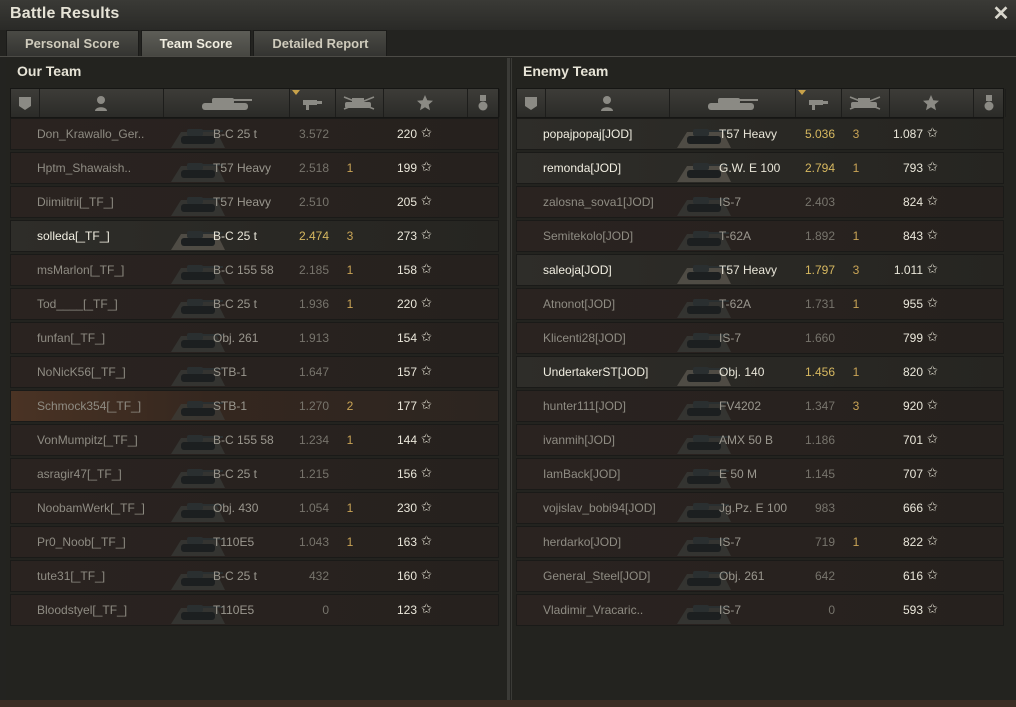 Image resolution: width=1016 pixels, height=707 pixels. I want to click on our-team-column-header-player, so click(101, 103).